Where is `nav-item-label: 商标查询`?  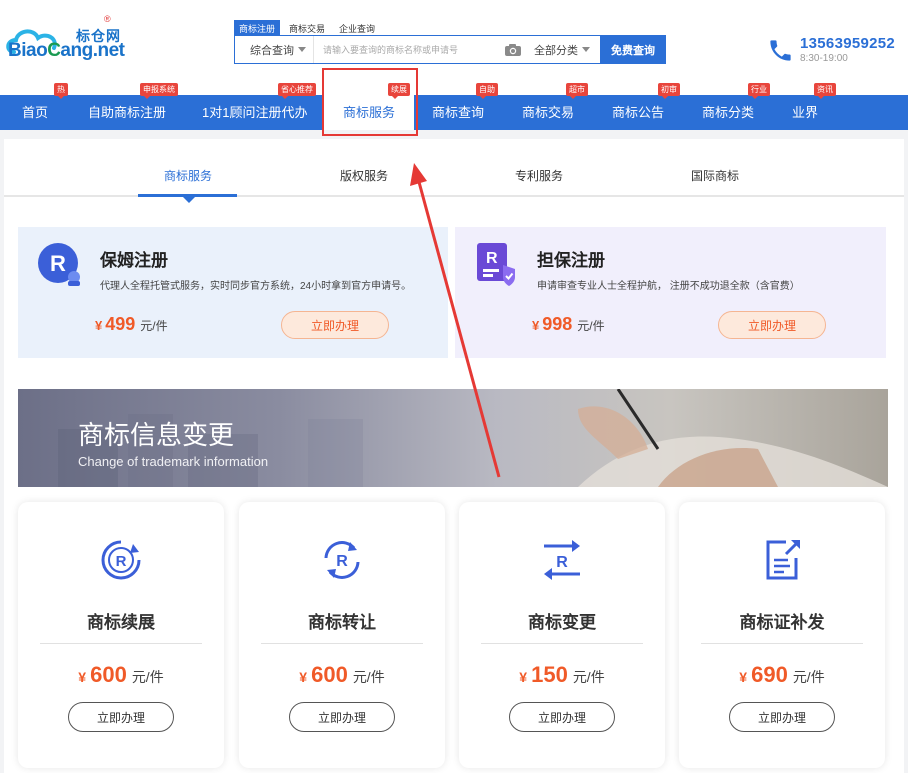
nav-item-label: 商标查询 is located at coordinates (458, 112).